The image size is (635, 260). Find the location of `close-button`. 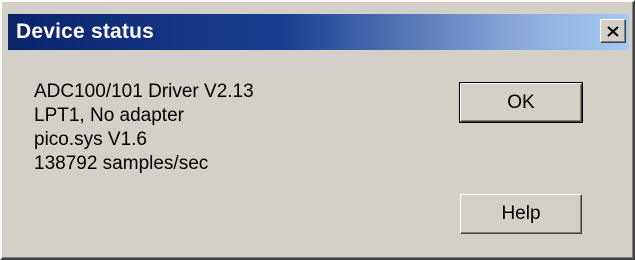

close-button is located at coordinates (613, 31).